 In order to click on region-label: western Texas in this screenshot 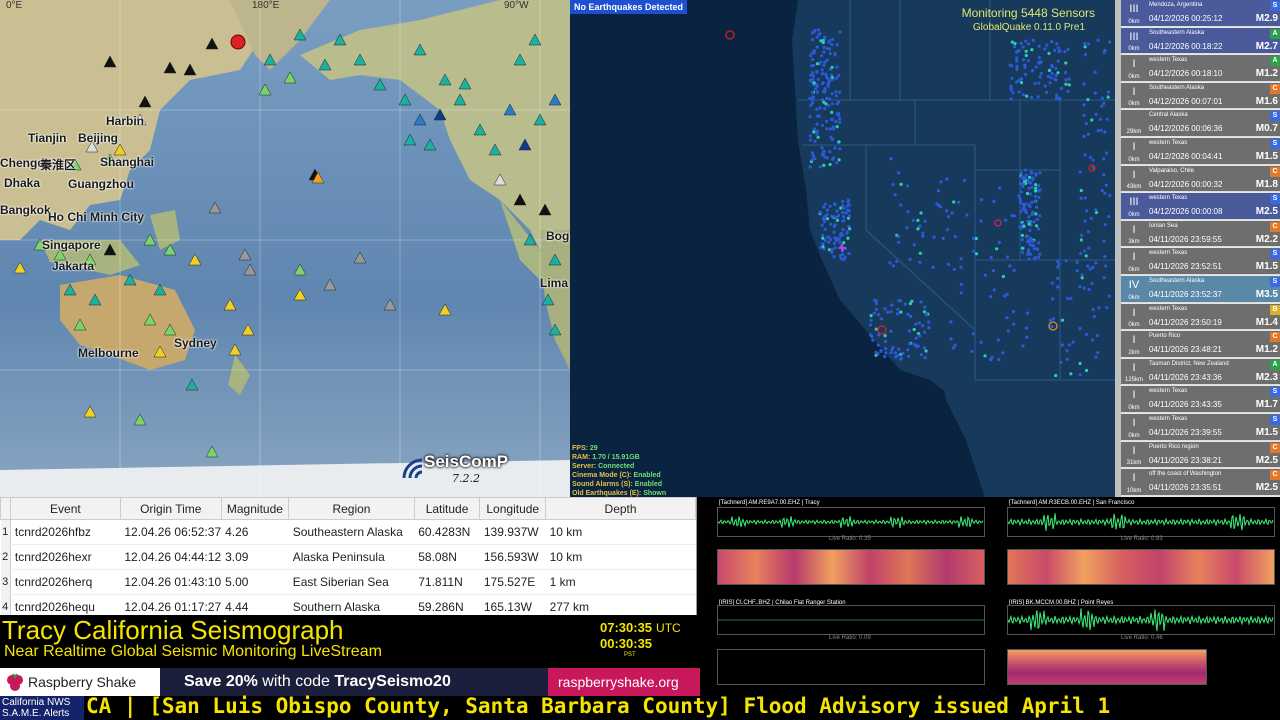, I will do `click(1168, 391)`.